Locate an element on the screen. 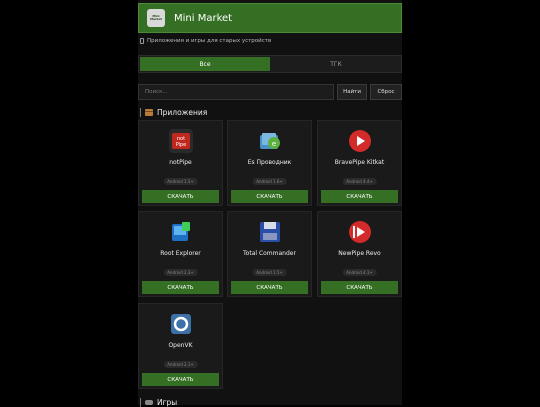  logo-text: Mini Market is located at coordinates (156, 18).